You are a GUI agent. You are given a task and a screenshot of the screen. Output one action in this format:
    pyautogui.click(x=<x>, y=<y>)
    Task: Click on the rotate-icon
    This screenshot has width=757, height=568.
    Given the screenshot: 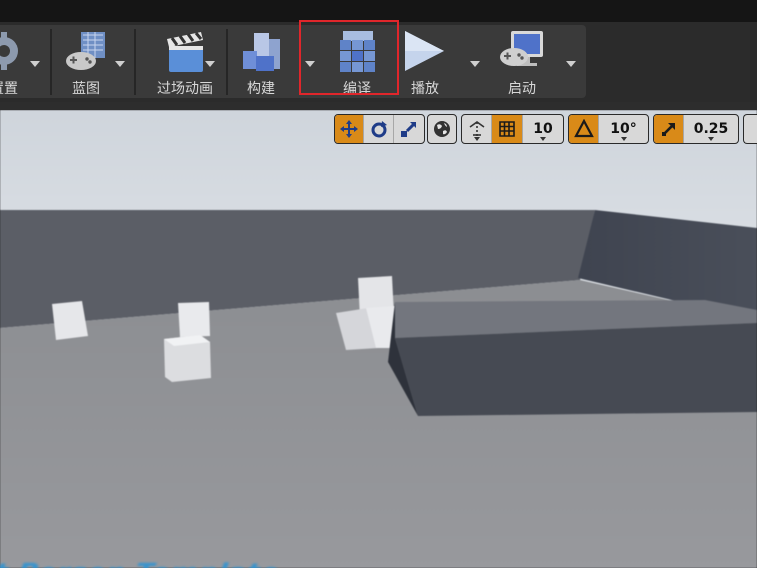 What is the action you would take?
    pyautogui.click(x=379, y=129)
    